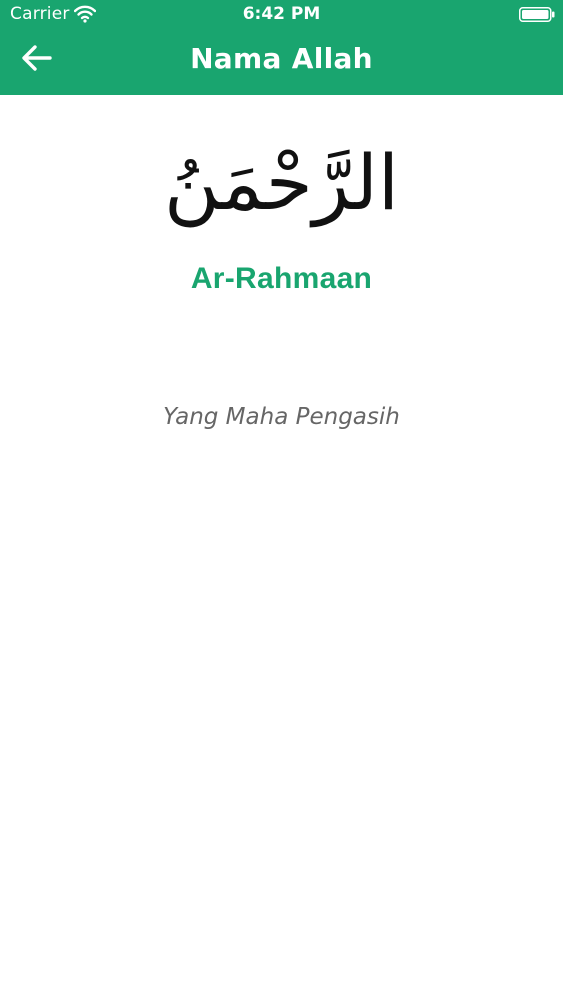 This screenshot has width=563, height=1000. I want to click on status-bar: Carrier 6:42 PM, so click(281, 15).